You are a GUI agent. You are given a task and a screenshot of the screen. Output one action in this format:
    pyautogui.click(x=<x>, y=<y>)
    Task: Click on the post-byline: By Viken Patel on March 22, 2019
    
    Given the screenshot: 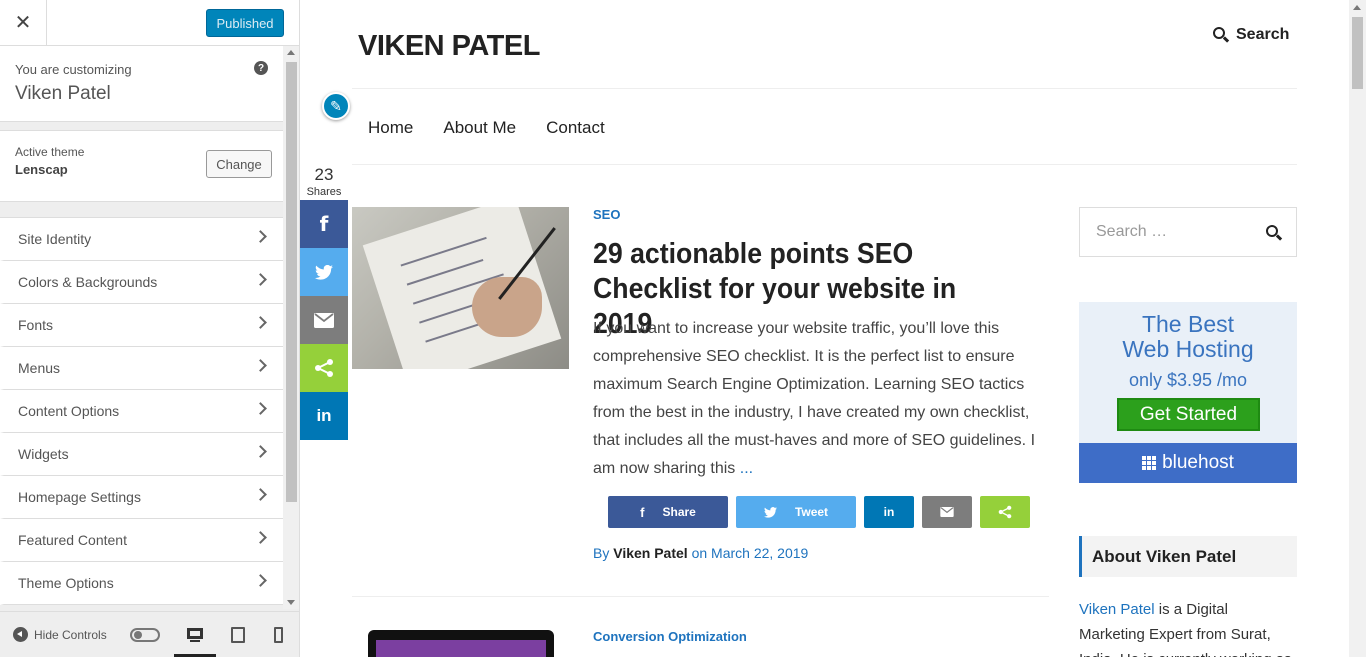 What is the action you would take?
    pyautogui.click(x=700, y=553)
    